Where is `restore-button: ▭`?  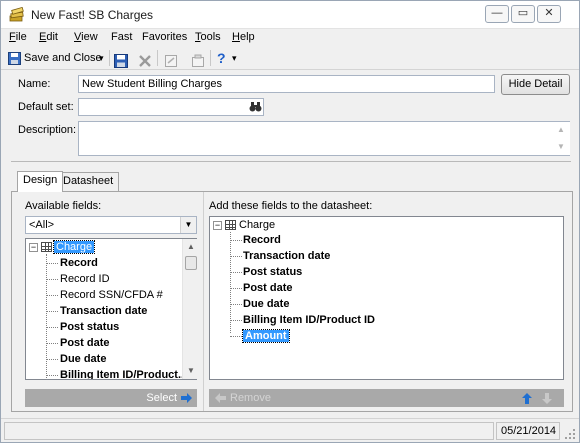
restore-button: ▭ is located at coordinates (523, 14).